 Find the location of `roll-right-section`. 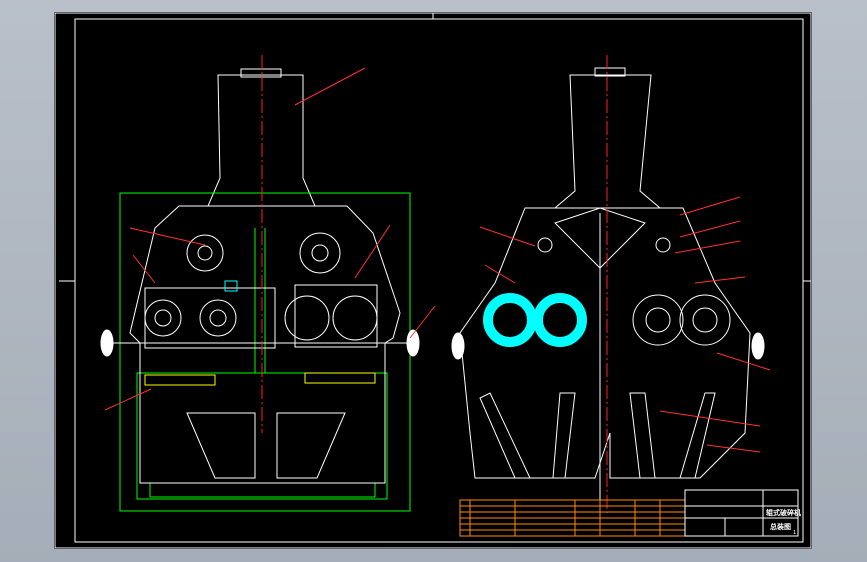

roll-right-section is located at coordinates (355, 318).